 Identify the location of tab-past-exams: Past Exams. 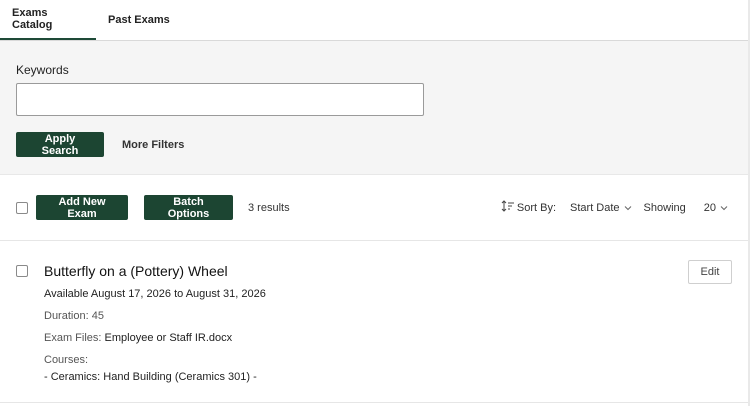
(139, 20).